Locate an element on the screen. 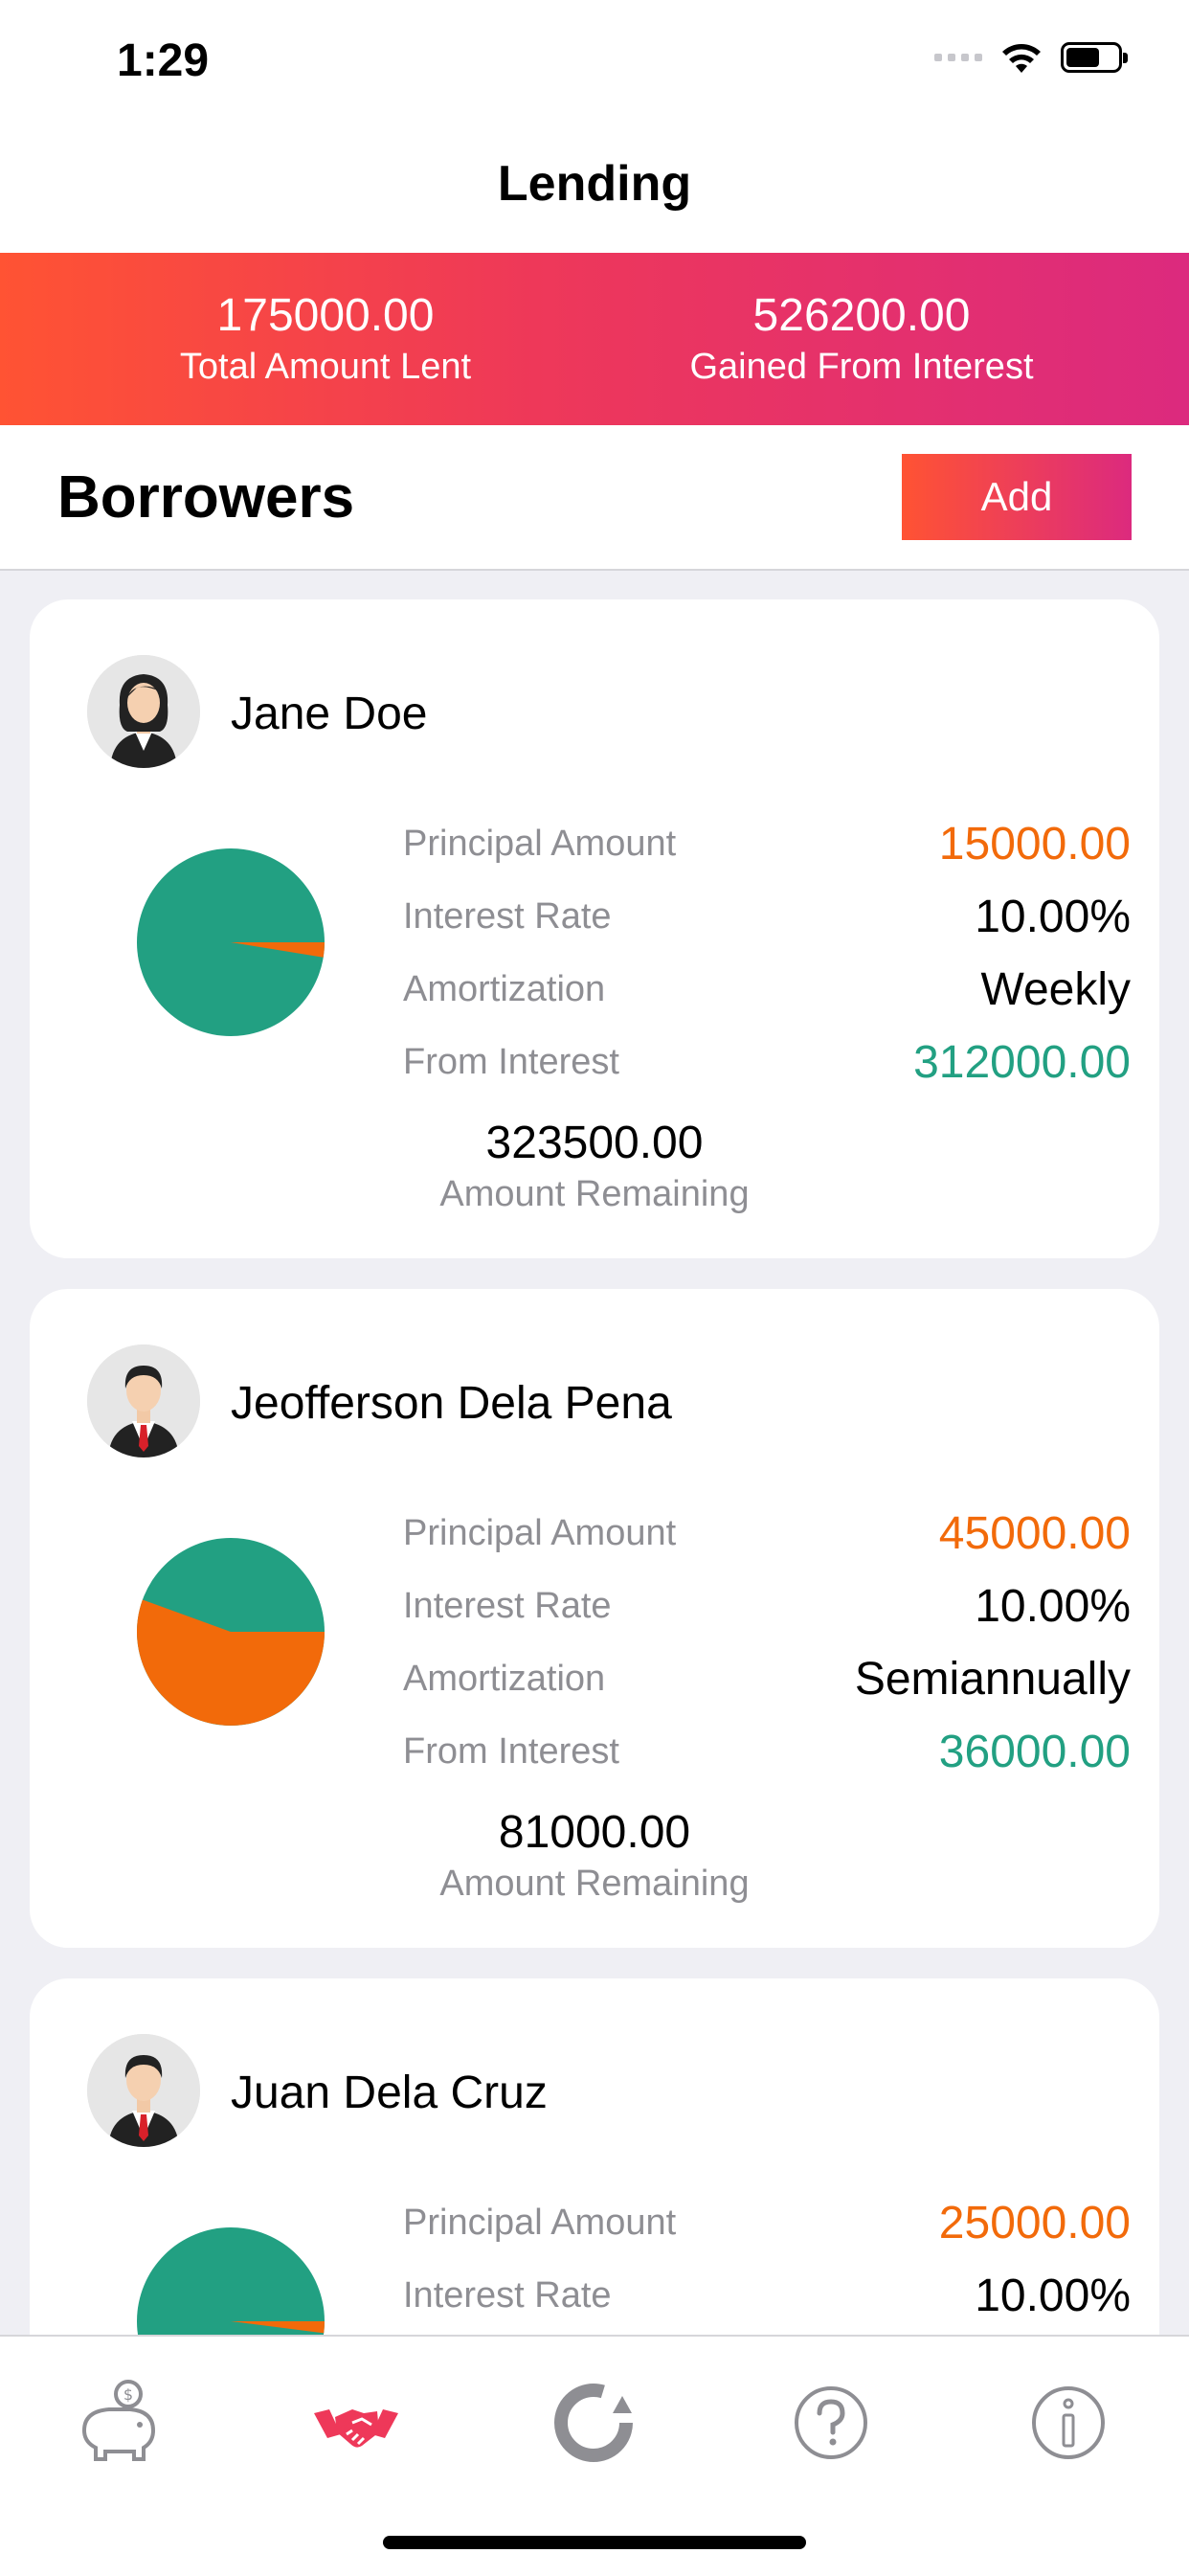 This screenshot has width=1189, height=2576. borrower-name: Jane Doe is located at coordinates (329, 714).